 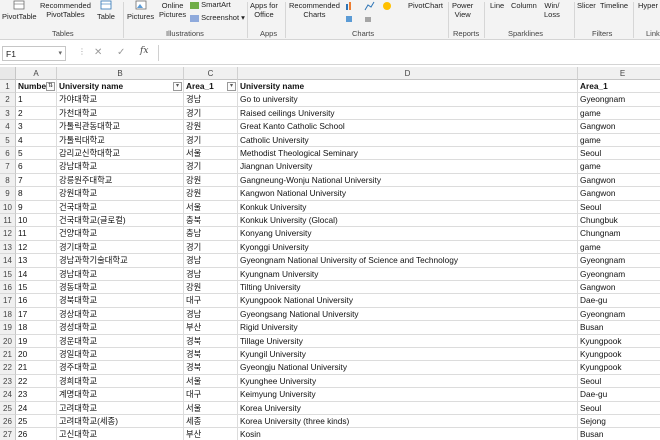 What do you see at coordinates (264, 9) in the screenshot?
I see `apps-for-office-button: Apps for Office` at bounding box center [264, 9].